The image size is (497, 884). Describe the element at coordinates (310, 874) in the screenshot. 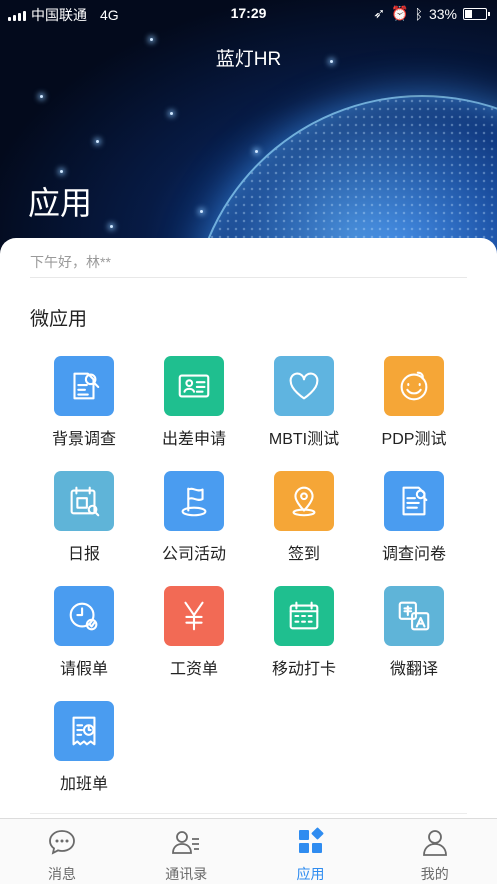

I see `tab-label: 应用` at that location.